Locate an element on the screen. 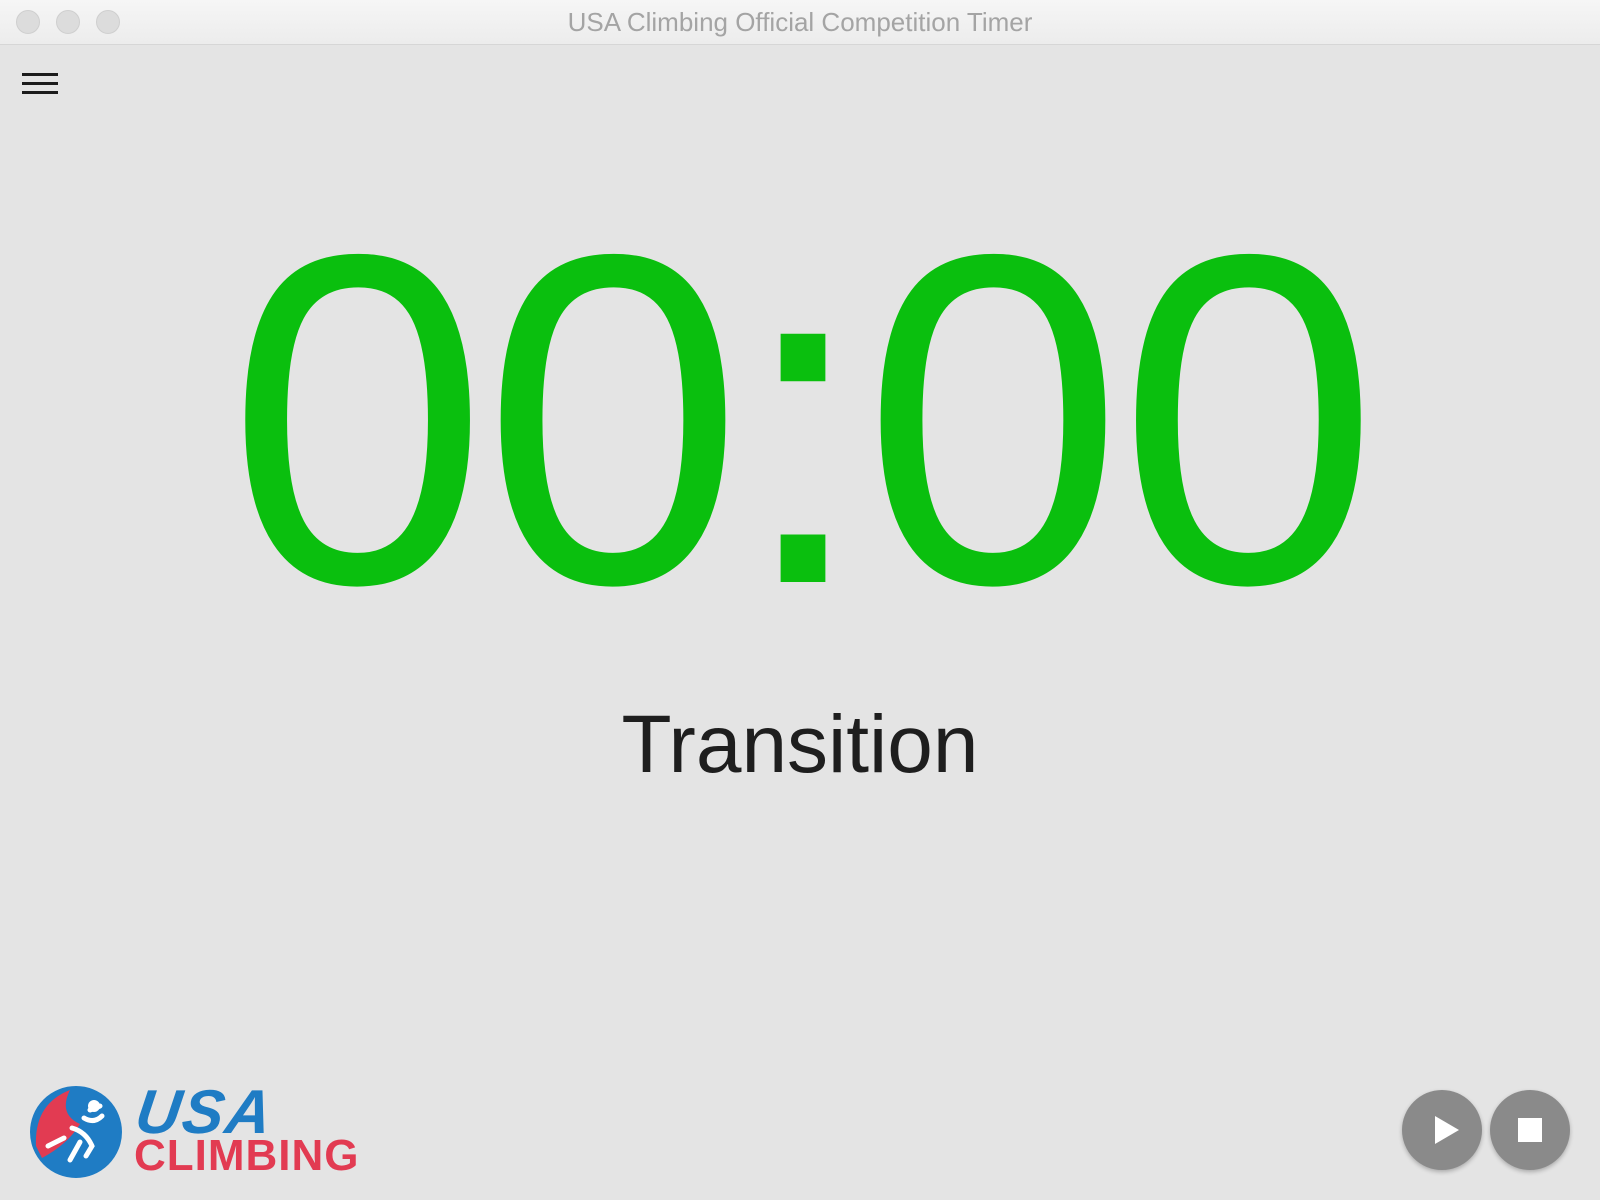 The width and height of the screenshot is (1600, 1200). title-bar: USA Climbing Official Competition Timer is located at coordinates (800, 22).